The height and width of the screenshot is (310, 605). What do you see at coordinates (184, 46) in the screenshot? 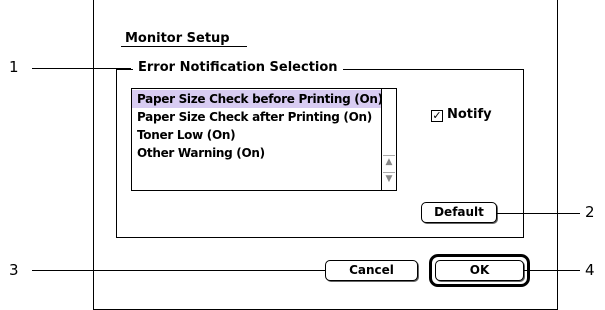
I see `title-underline` at bounding box center [184, 46].